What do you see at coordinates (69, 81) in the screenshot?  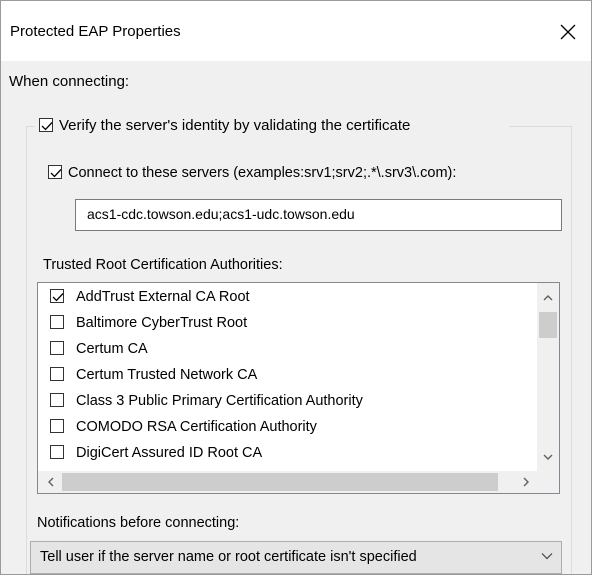 I see `when-connecting-label: When connecting:` at bounding box center [69, 81].